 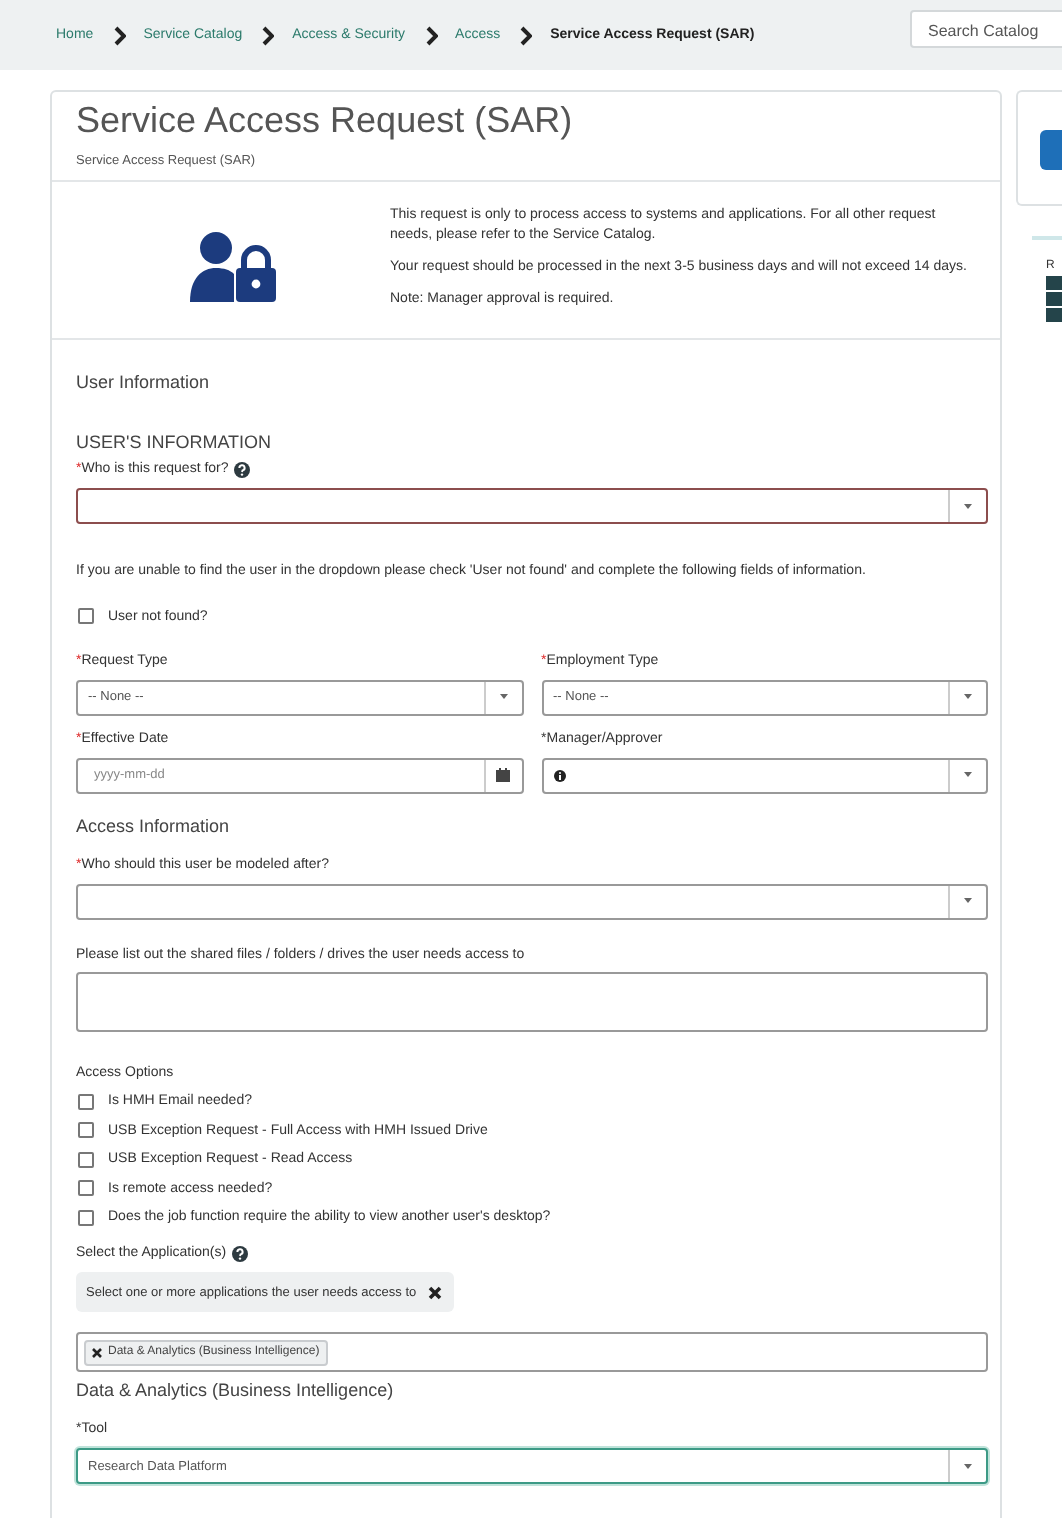 I want to click on page-title: Service Access Request (SAR), so click(x=325, y=121).